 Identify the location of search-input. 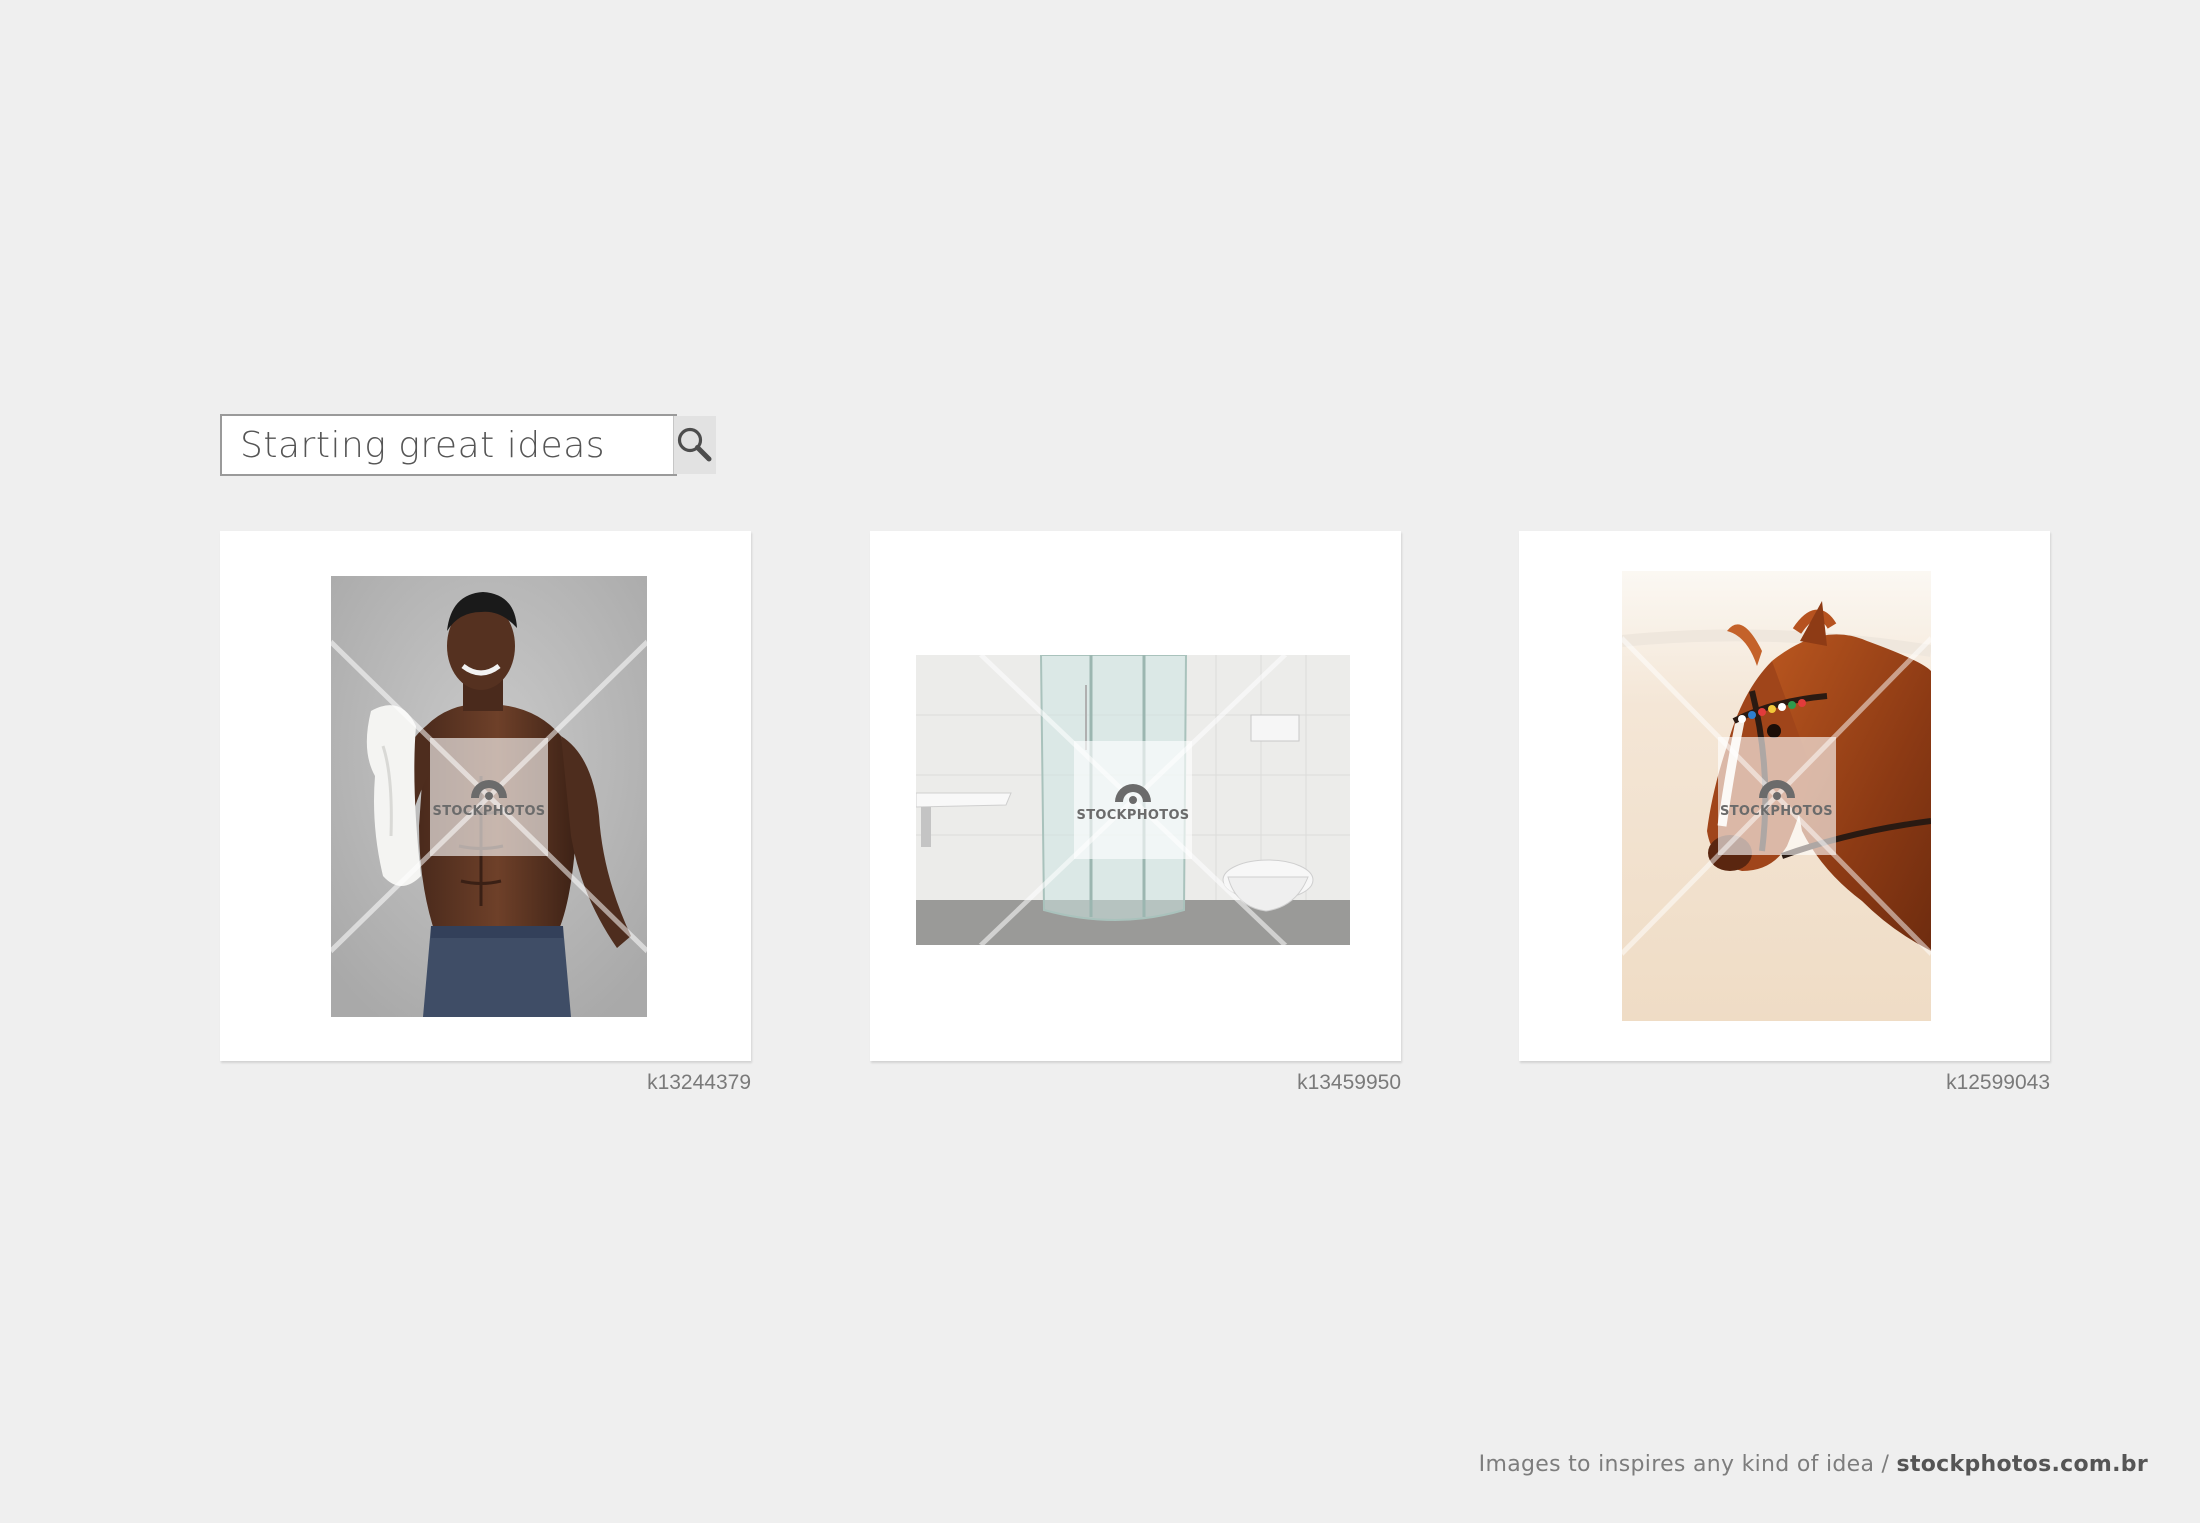
(447, 445).